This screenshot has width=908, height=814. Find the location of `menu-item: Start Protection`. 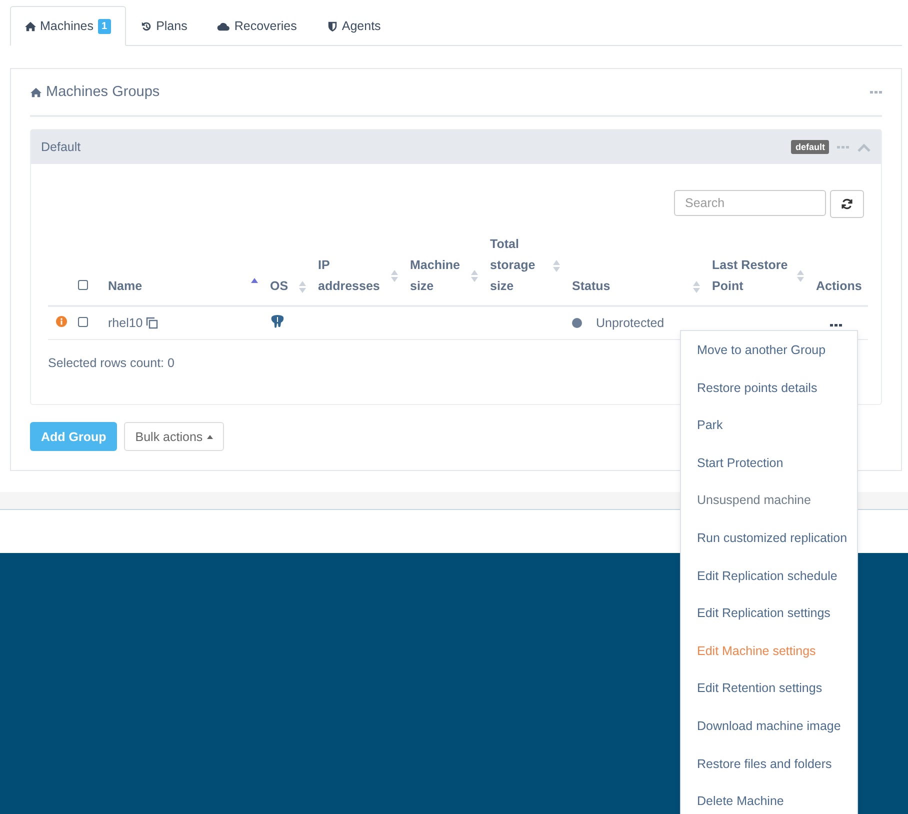

menu-item: Start Protection is located at coordinates (769, 463).